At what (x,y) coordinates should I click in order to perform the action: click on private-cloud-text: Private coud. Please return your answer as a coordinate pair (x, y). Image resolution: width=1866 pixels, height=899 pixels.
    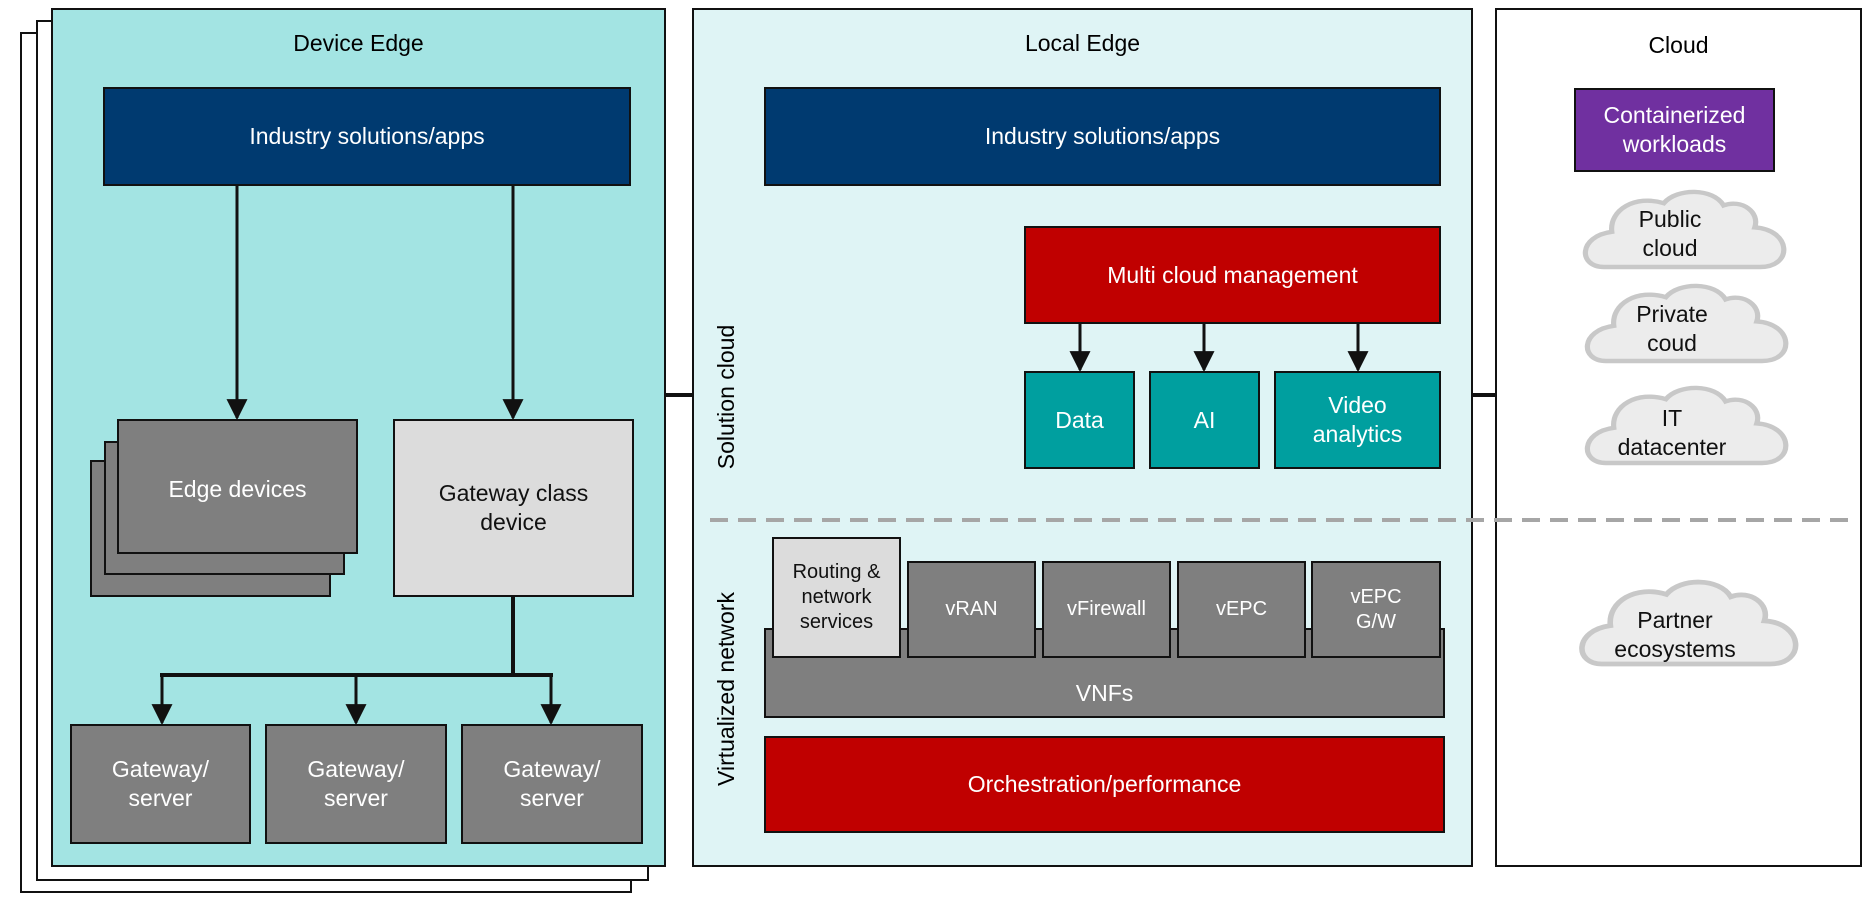
    Looking at the image, I should click on (1672, 328).